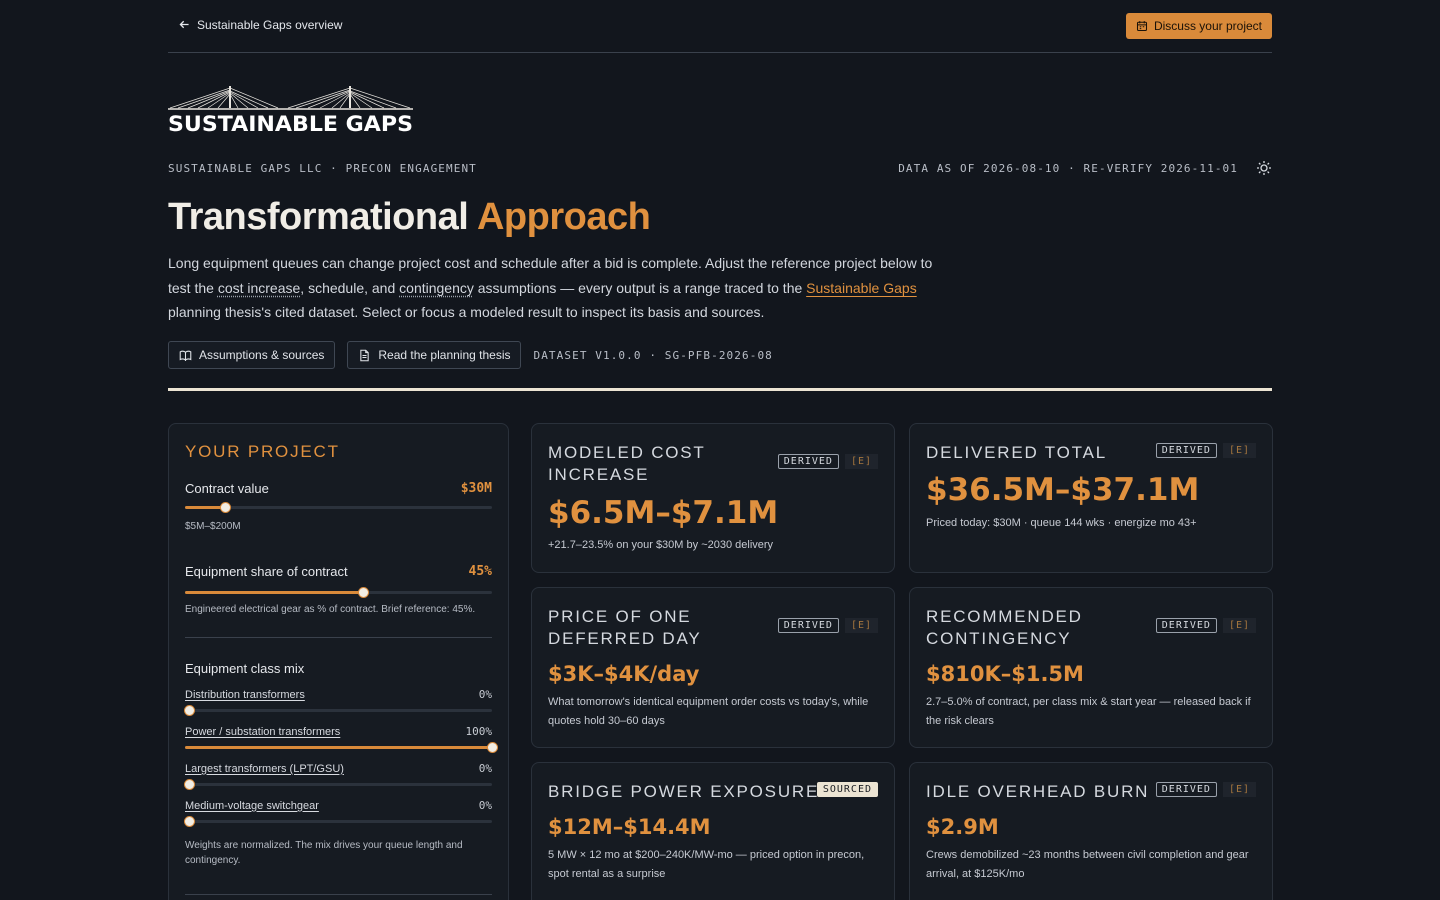  I want to click on card-value: $12M–$14.4M, so click(629, 827).